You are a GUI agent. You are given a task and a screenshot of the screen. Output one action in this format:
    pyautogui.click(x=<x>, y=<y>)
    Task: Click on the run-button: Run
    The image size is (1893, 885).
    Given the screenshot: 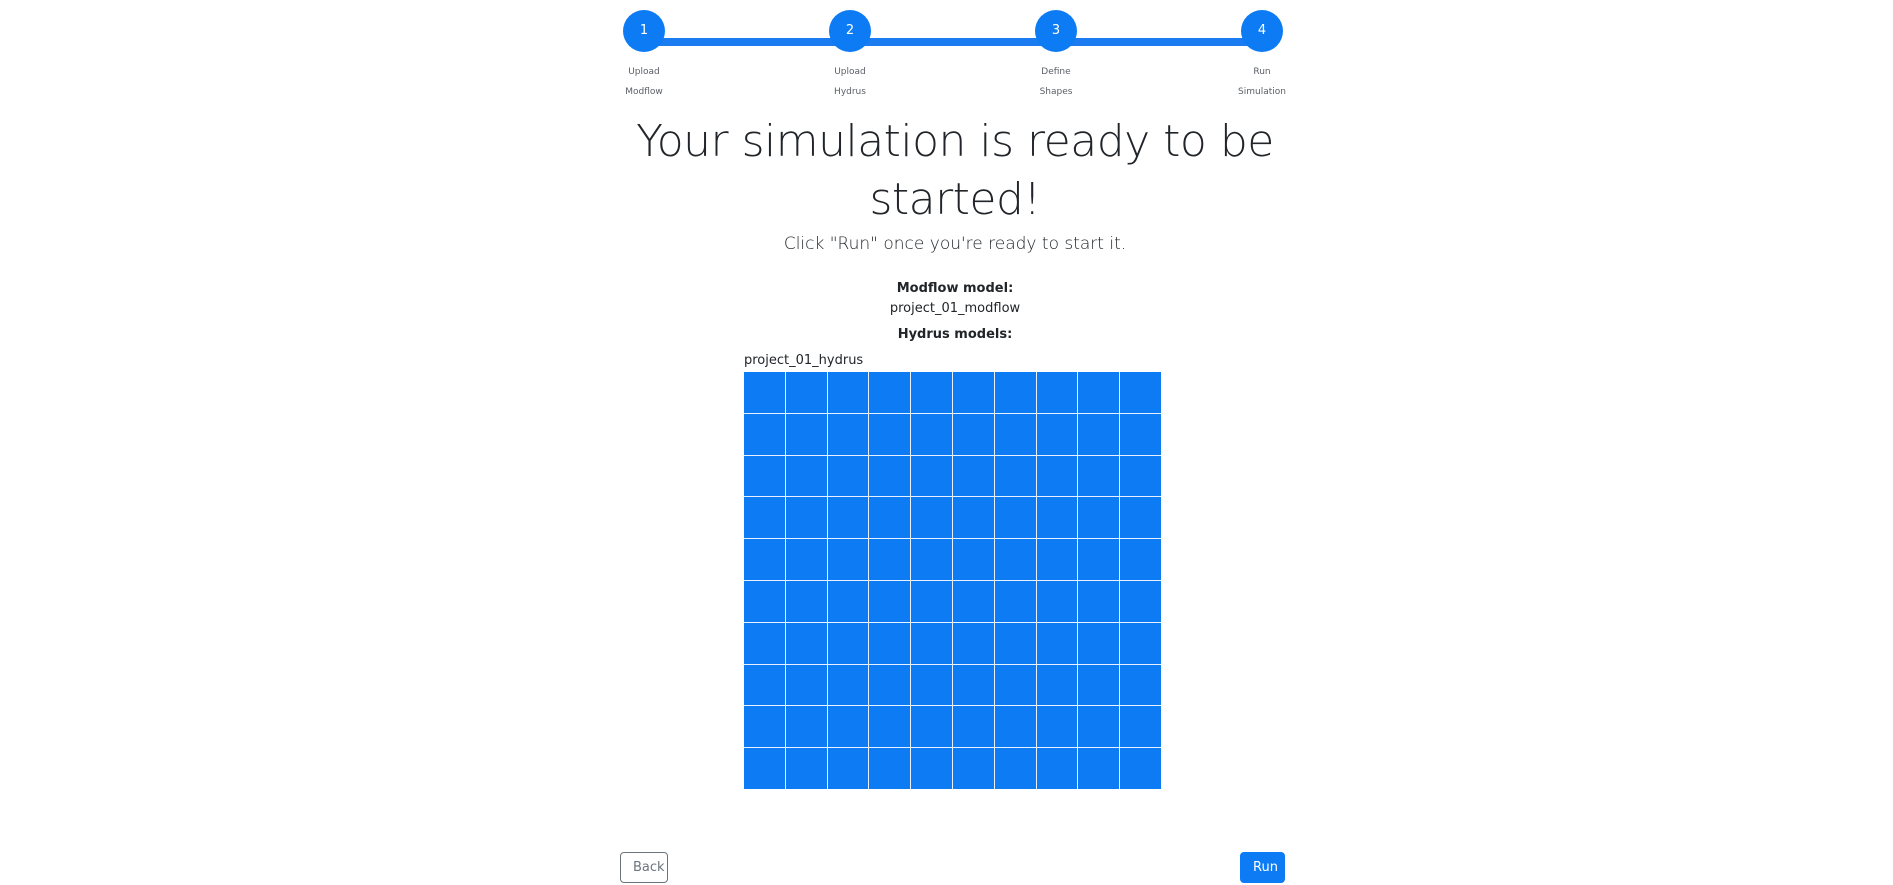 What is the action you would take?
    pyautogui.click(x=1262, y=867)
    